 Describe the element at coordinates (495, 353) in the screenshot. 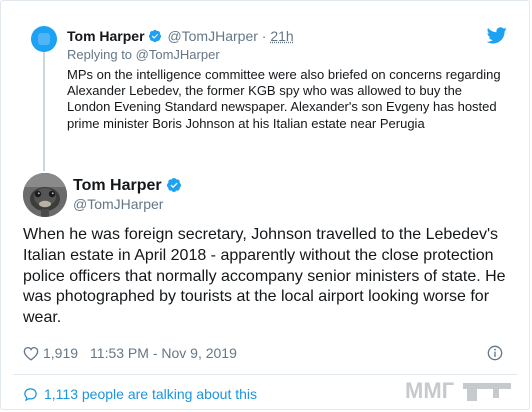

I see `info-icon` at that location.